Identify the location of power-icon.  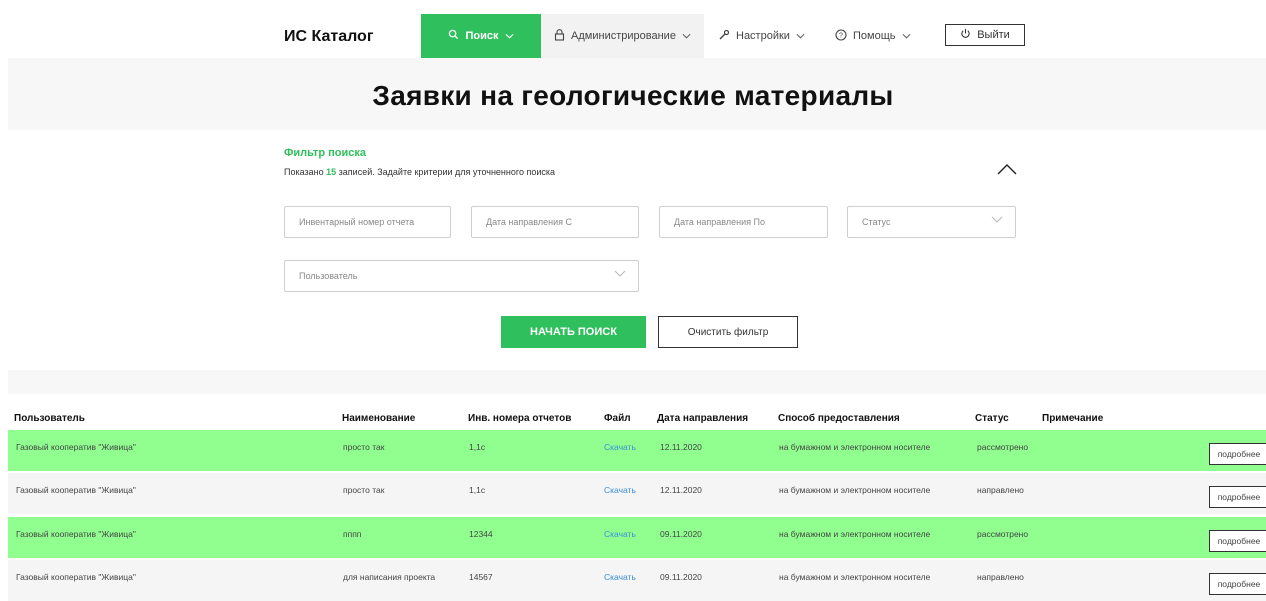
(965, 35).